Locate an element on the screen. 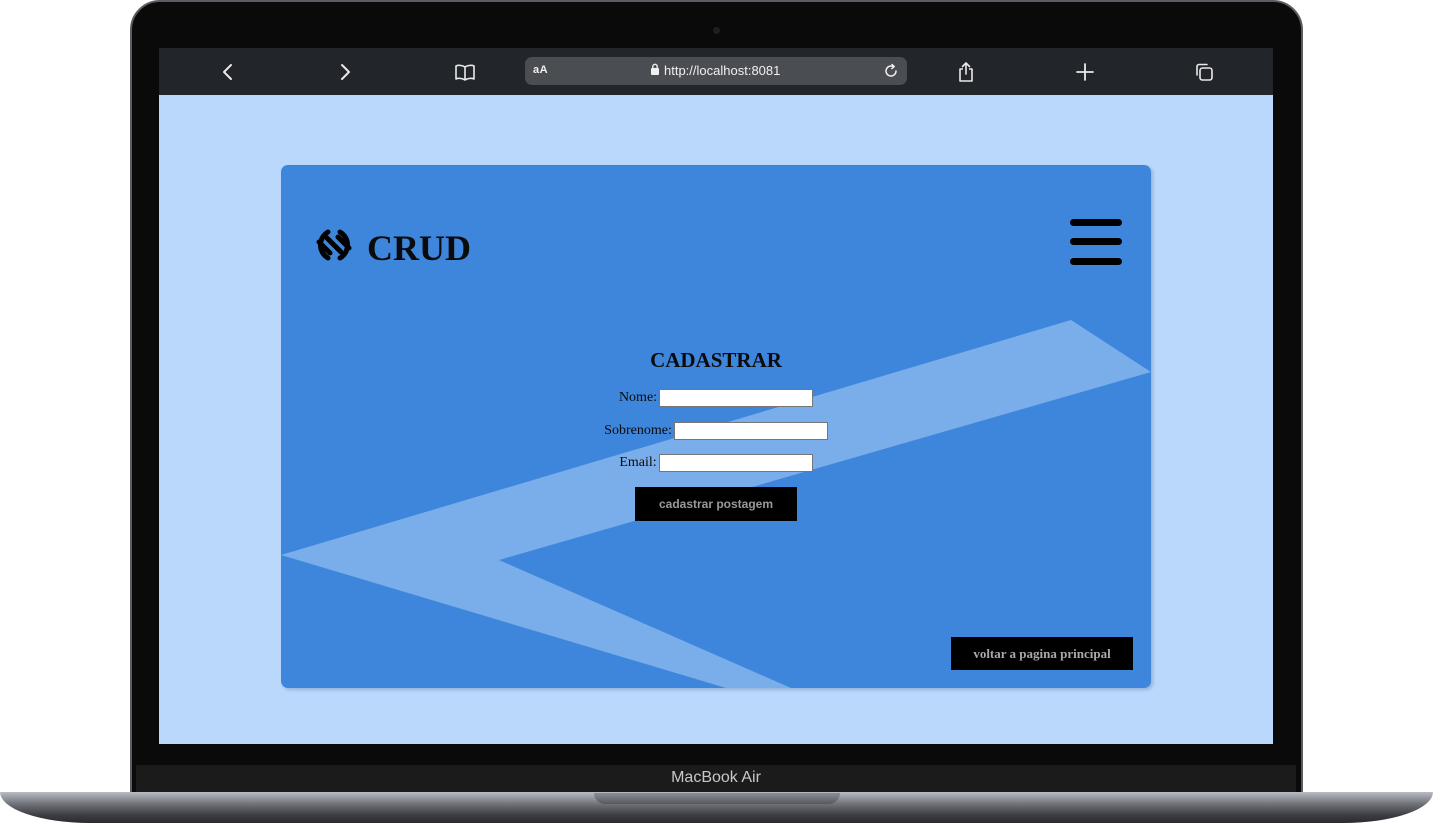  new-tab-icon is located at coordinates (1085, 72).